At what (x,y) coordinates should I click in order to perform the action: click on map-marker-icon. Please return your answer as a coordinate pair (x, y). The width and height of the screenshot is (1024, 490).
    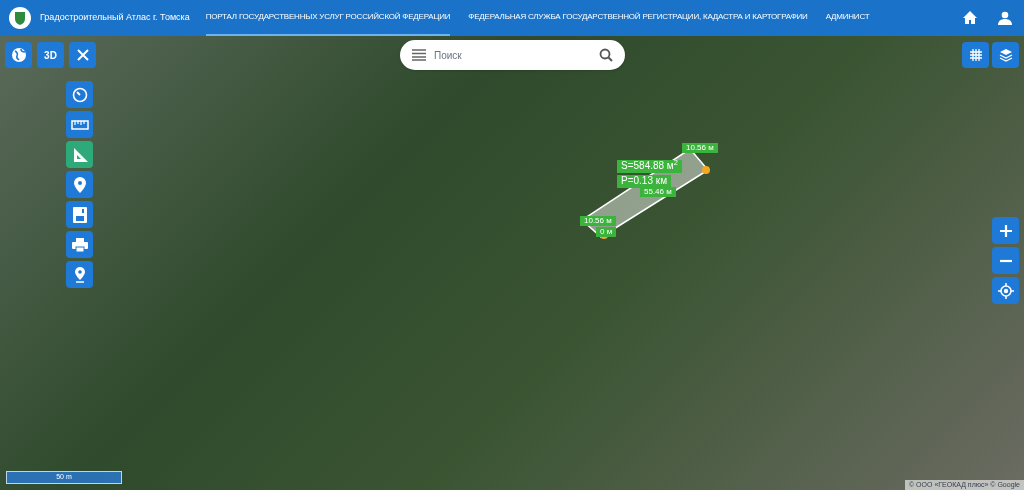
    Looking at the image, I should click on (79, 274).